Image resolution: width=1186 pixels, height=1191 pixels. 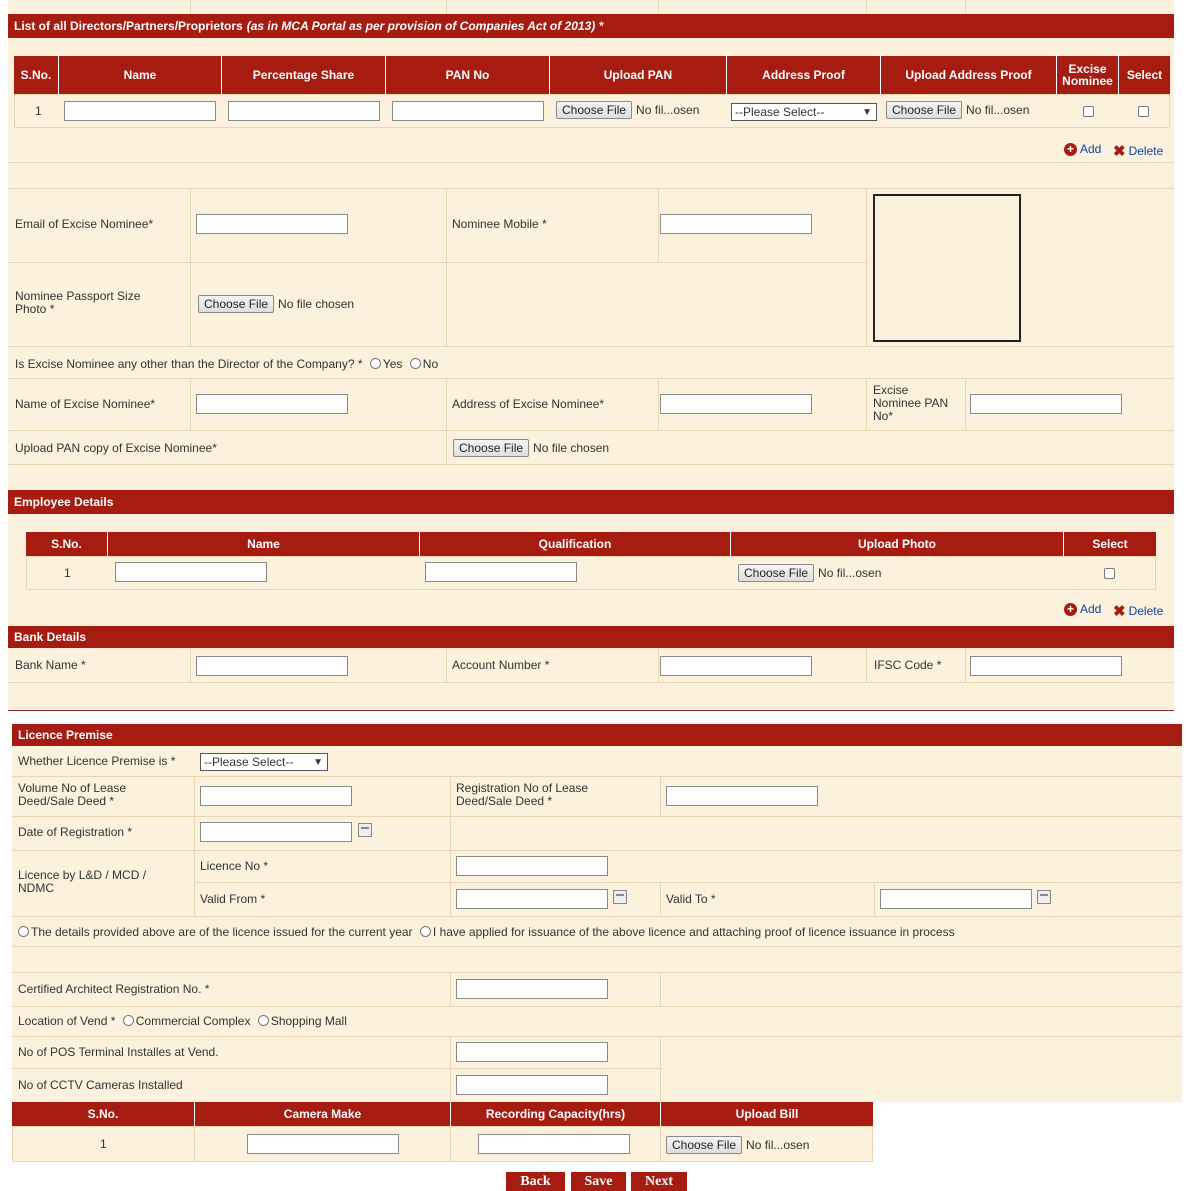 I want to click on upload-pan-control: Choose File No fil...osen, so click(x=627, y=110).